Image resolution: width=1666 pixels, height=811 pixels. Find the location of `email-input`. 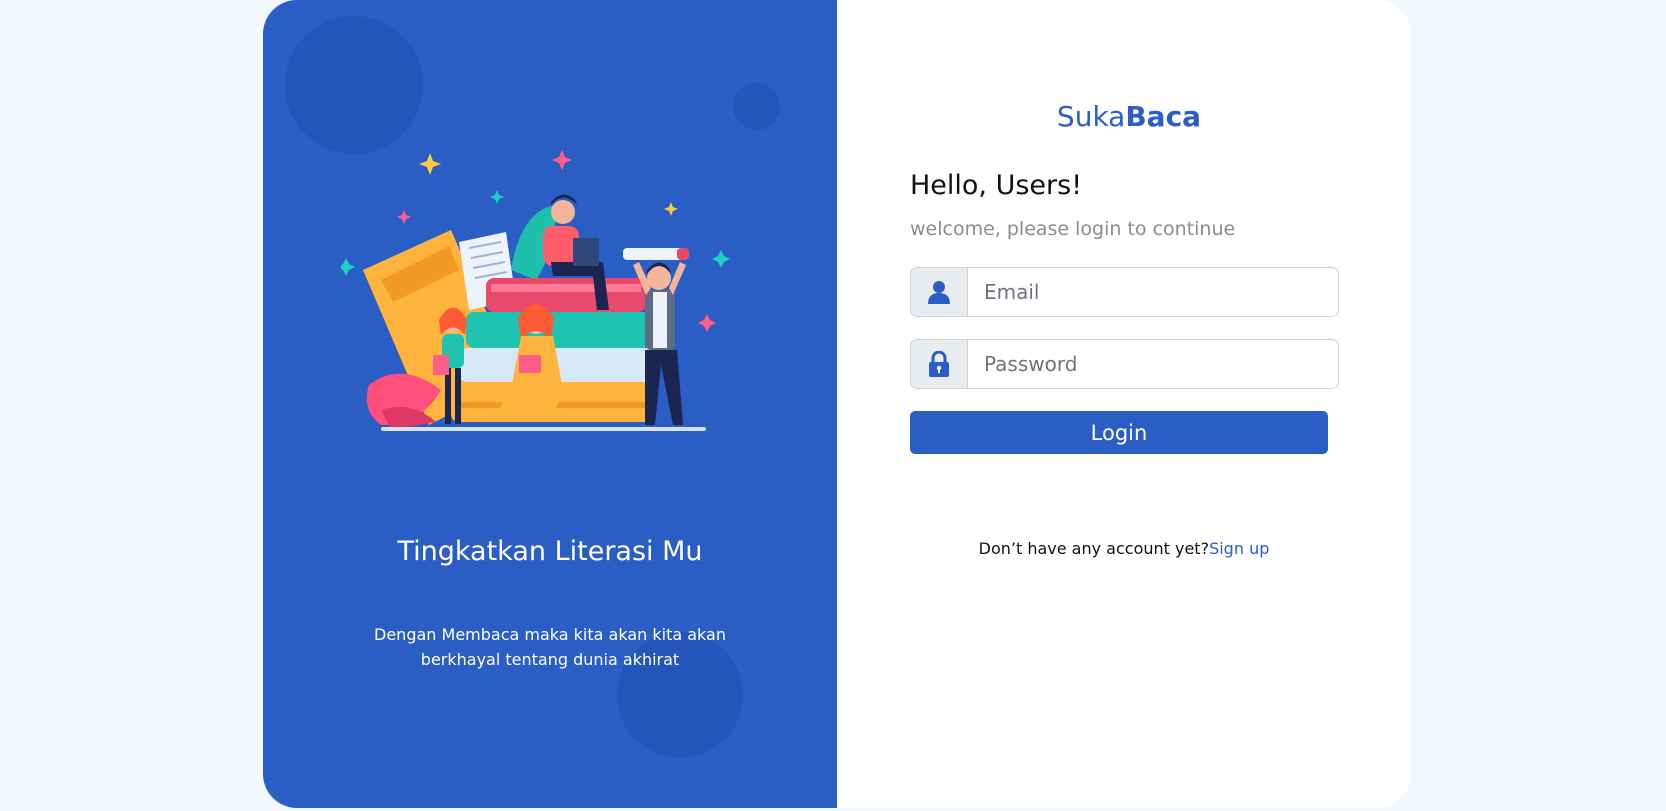

email-input is located at coordinates (1153, 292).